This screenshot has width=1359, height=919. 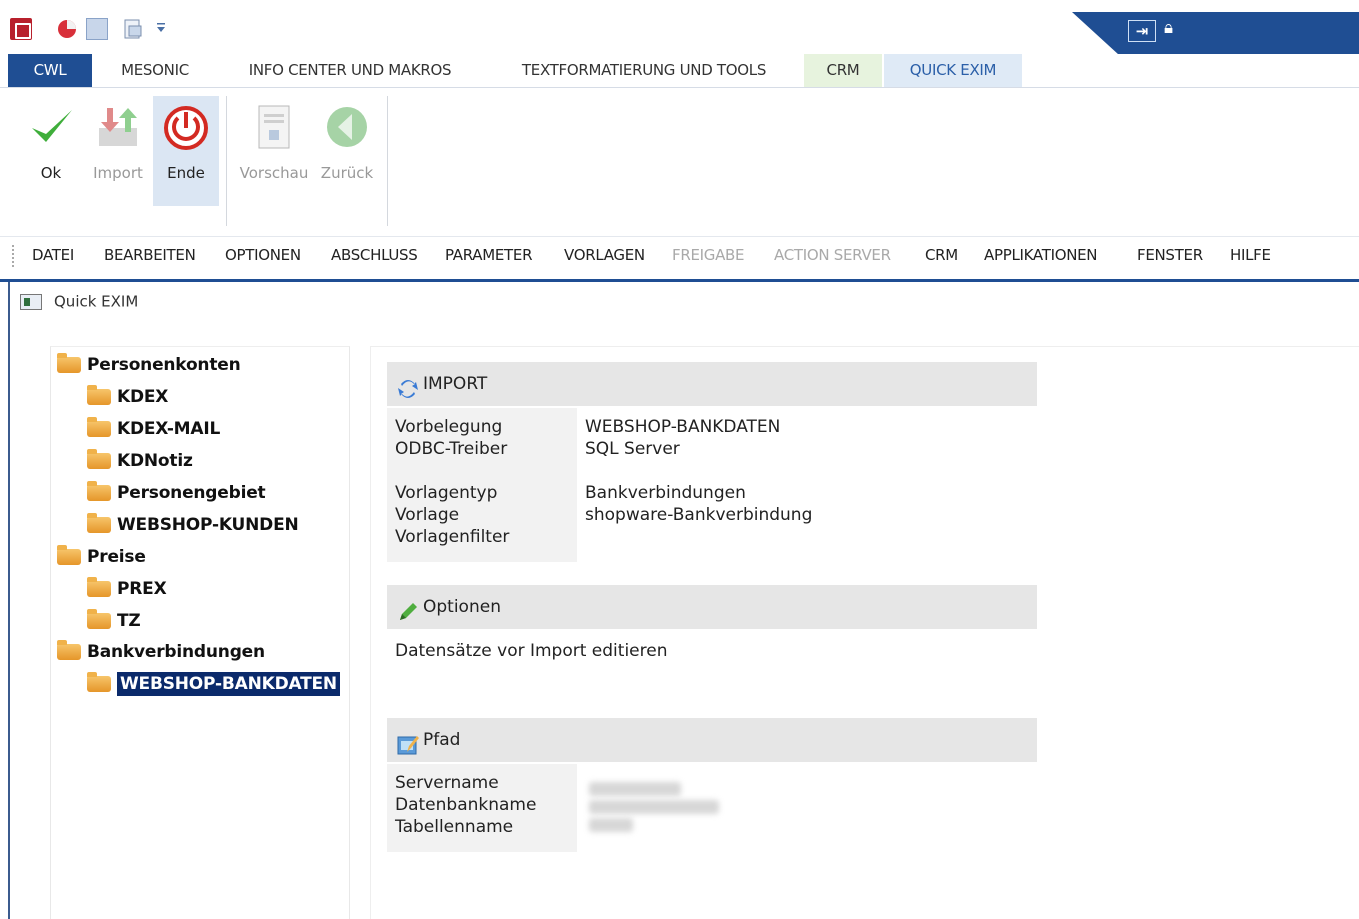 What do you see at coordinates (665, 493) in the screenshot?
I see `value-vorlagentyp: Bankverbindungen` at bounding box center [665, 493].